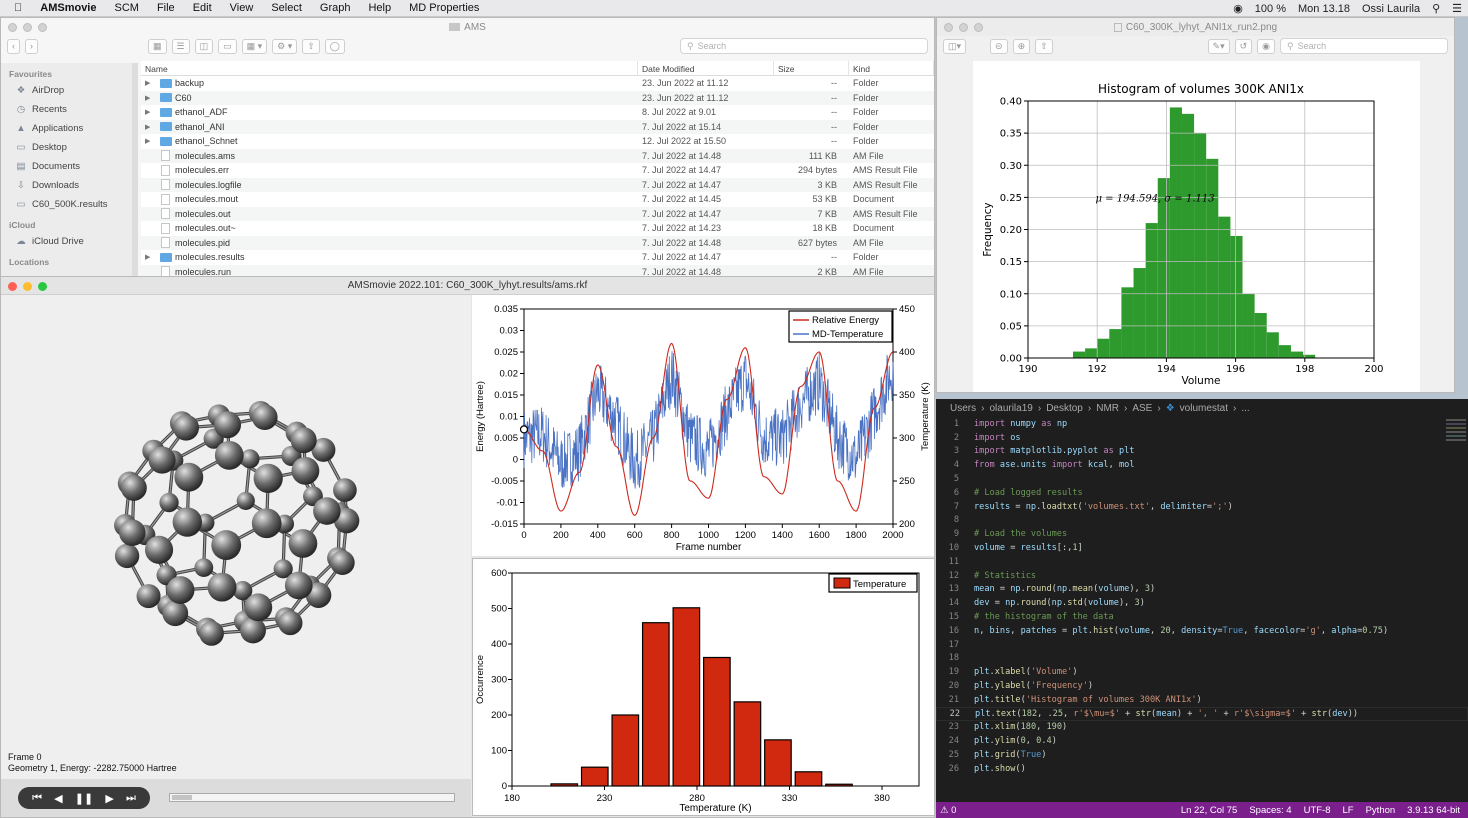  Describe the element at coordinates (1202, 617) in the screenshot. I see `code-line: 15 # the histogram of the data` at that location.